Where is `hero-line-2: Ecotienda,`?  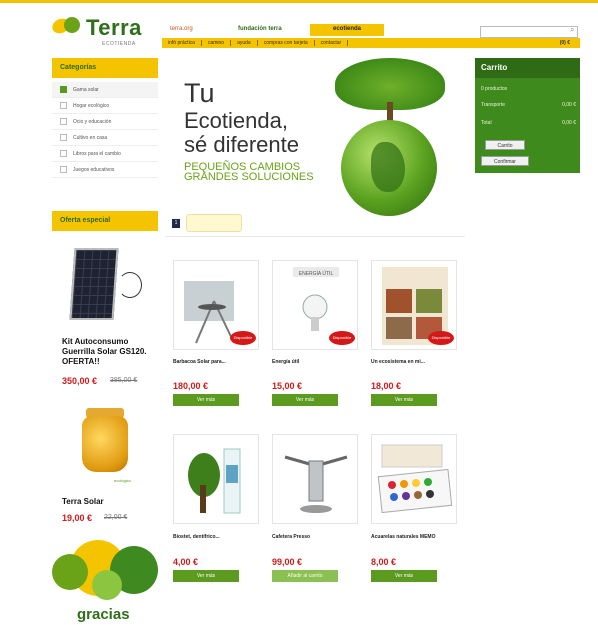
hero-line-2: Ecotienda, is located at coordinates (236, 120).